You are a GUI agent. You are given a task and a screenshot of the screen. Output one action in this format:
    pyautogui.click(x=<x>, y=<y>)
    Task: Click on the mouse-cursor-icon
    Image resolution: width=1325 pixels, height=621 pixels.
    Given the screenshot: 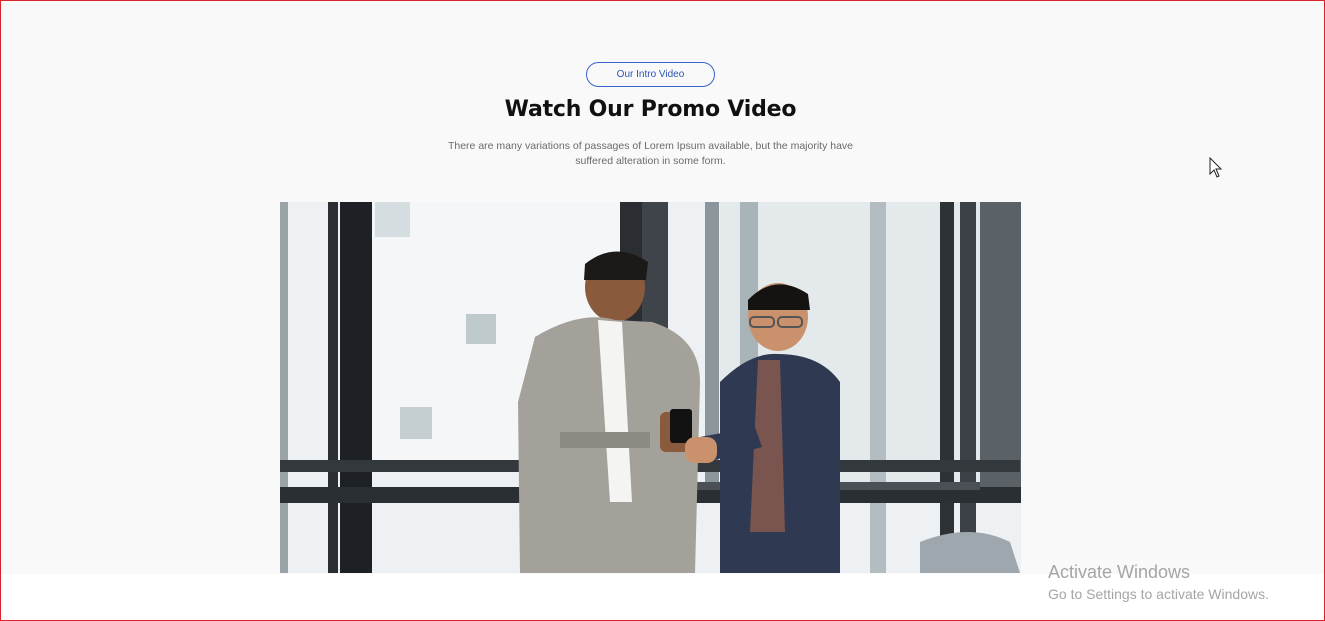 What is the action you would take?
    pyautogui.click(x=1216, y=167)
    